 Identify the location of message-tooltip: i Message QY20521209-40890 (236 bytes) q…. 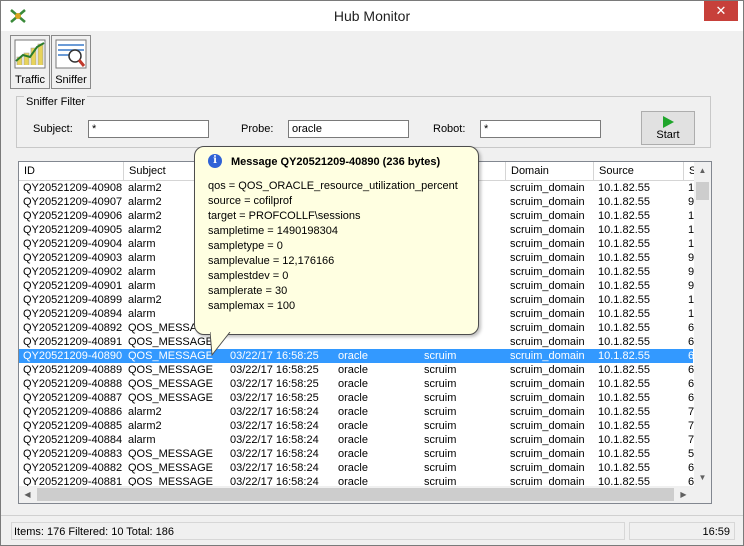
(336, 240).